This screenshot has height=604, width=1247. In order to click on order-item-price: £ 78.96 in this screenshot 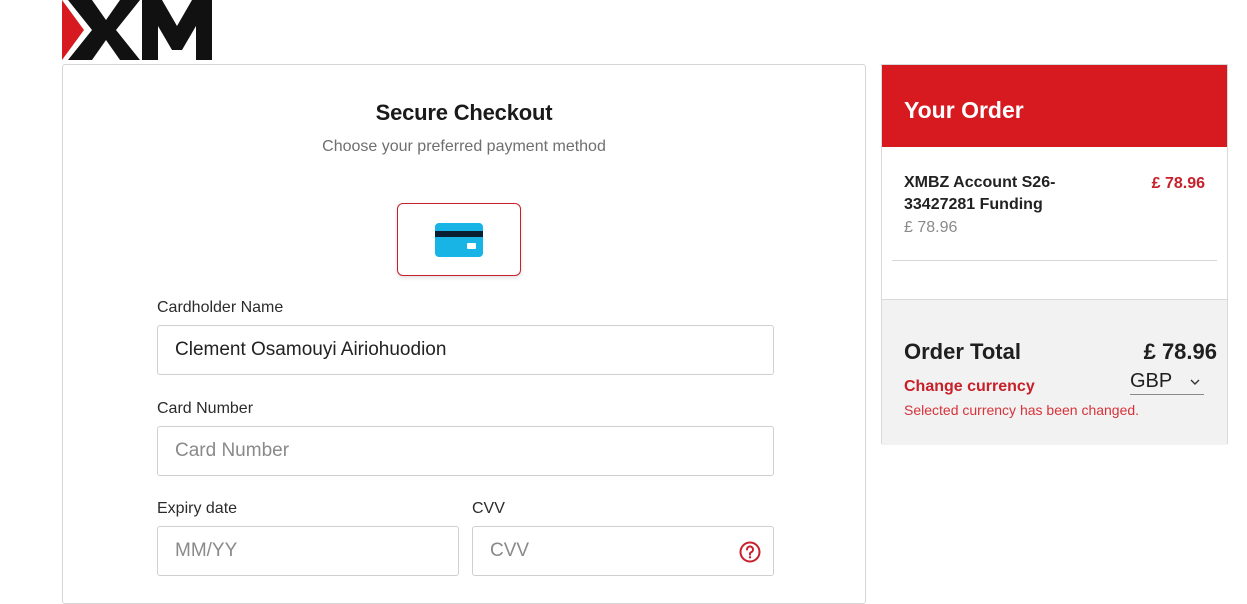, I will do `click(1178, 183)`.